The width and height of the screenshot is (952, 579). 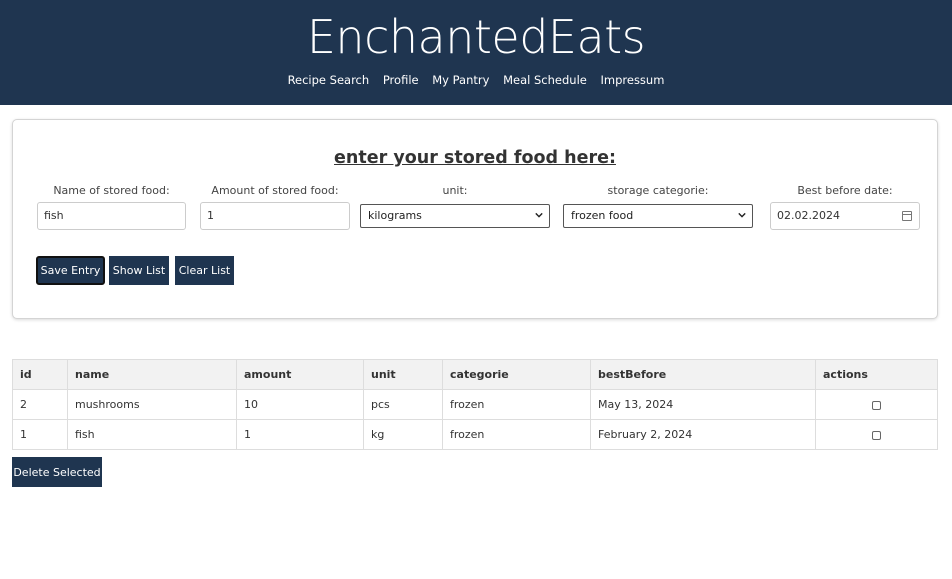 What do you see at coordinates (808, 215) in the screenshot?
I see `best-before-date-value: 02.02.2024` at bounding box center [808, 215].